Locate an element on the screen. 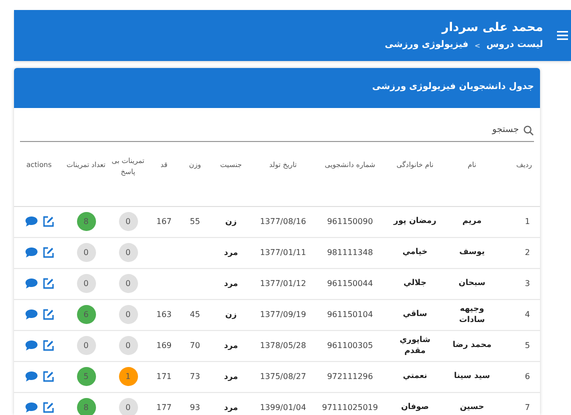 This screenshot has width=571, height=415. breadcrumb-link: لیست دروس is located at coordinates (514, 46).